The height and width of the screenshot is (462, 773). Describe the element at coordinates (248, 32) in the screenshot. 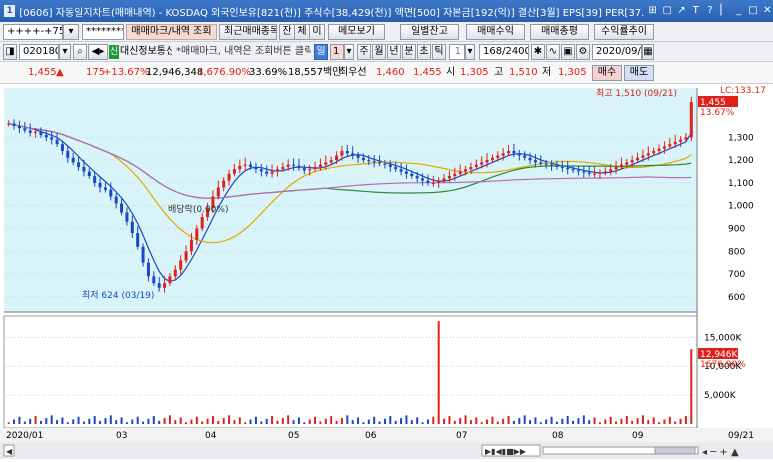

I see `recent-trades-button: 최근매매종목` at that location.